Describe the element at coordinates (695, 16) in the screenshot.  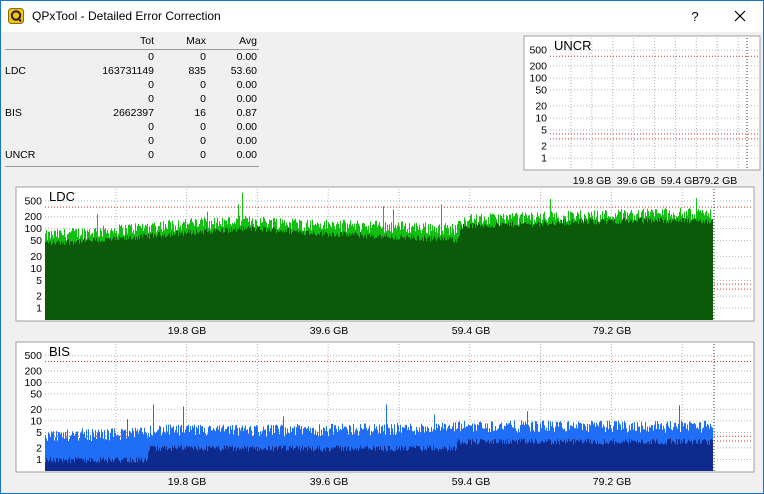
I see `help-button: ?` at that location.